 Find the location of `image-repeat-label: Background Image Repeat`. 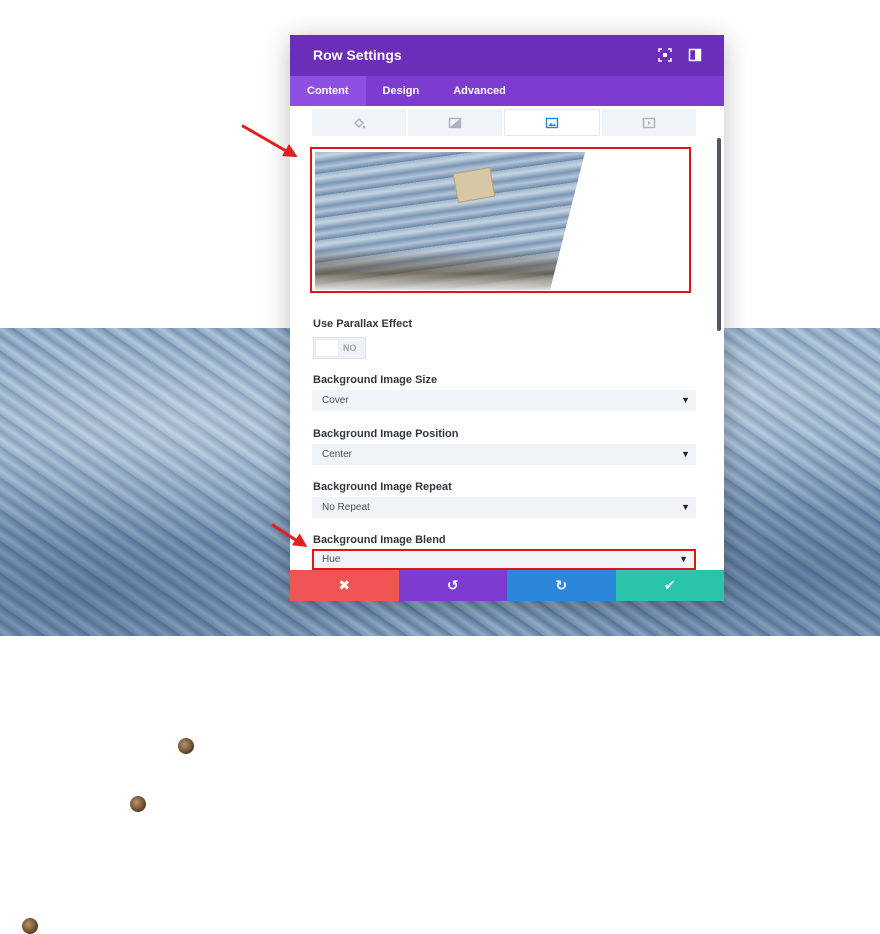

image-repeat-label: Background Image Repeat is located at coordinates (382, 487).